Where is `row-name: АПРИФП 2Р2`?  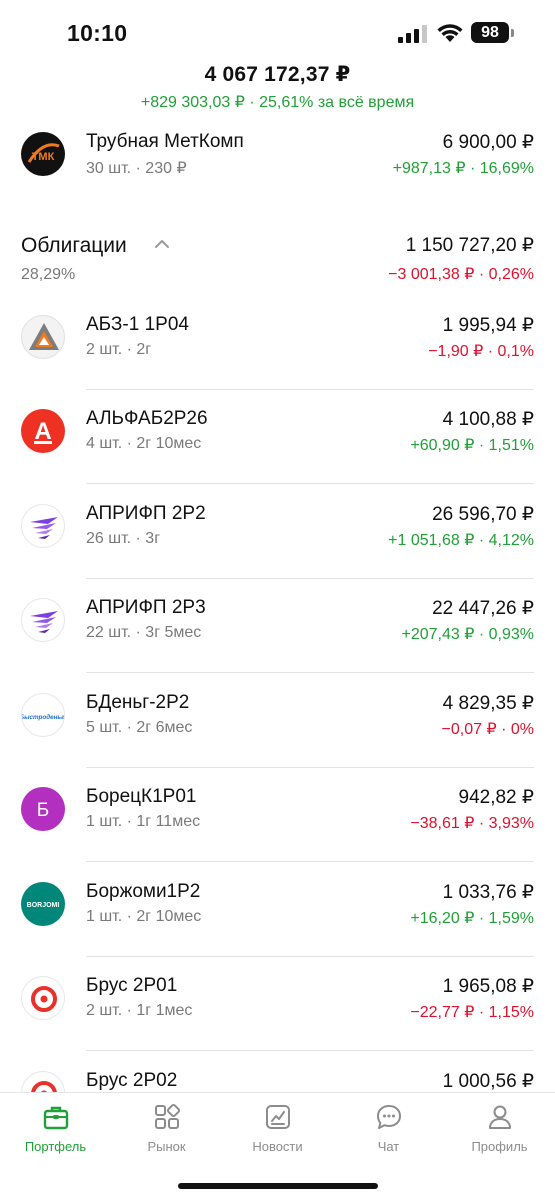
row-name: АПРИФП 2Р2 is located at coordinates (146, 513).